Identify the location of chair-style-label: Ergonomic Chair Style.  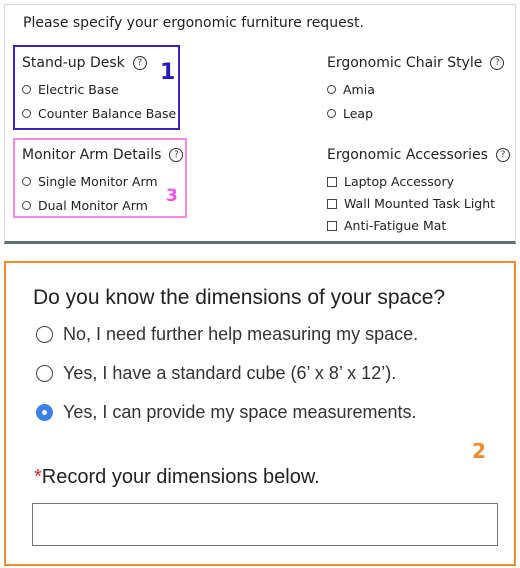
(405, 63).